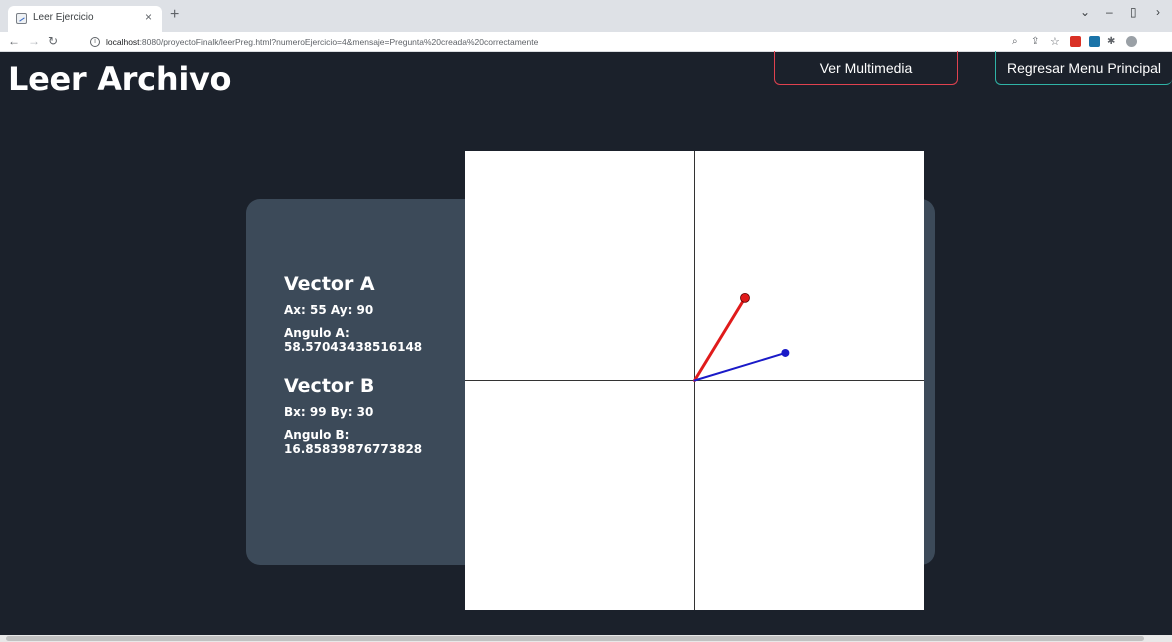  Describe the element at coordinates (317, 435) in the screenshot. I see `vector-b-angle-label: Angulo B:` at that location.